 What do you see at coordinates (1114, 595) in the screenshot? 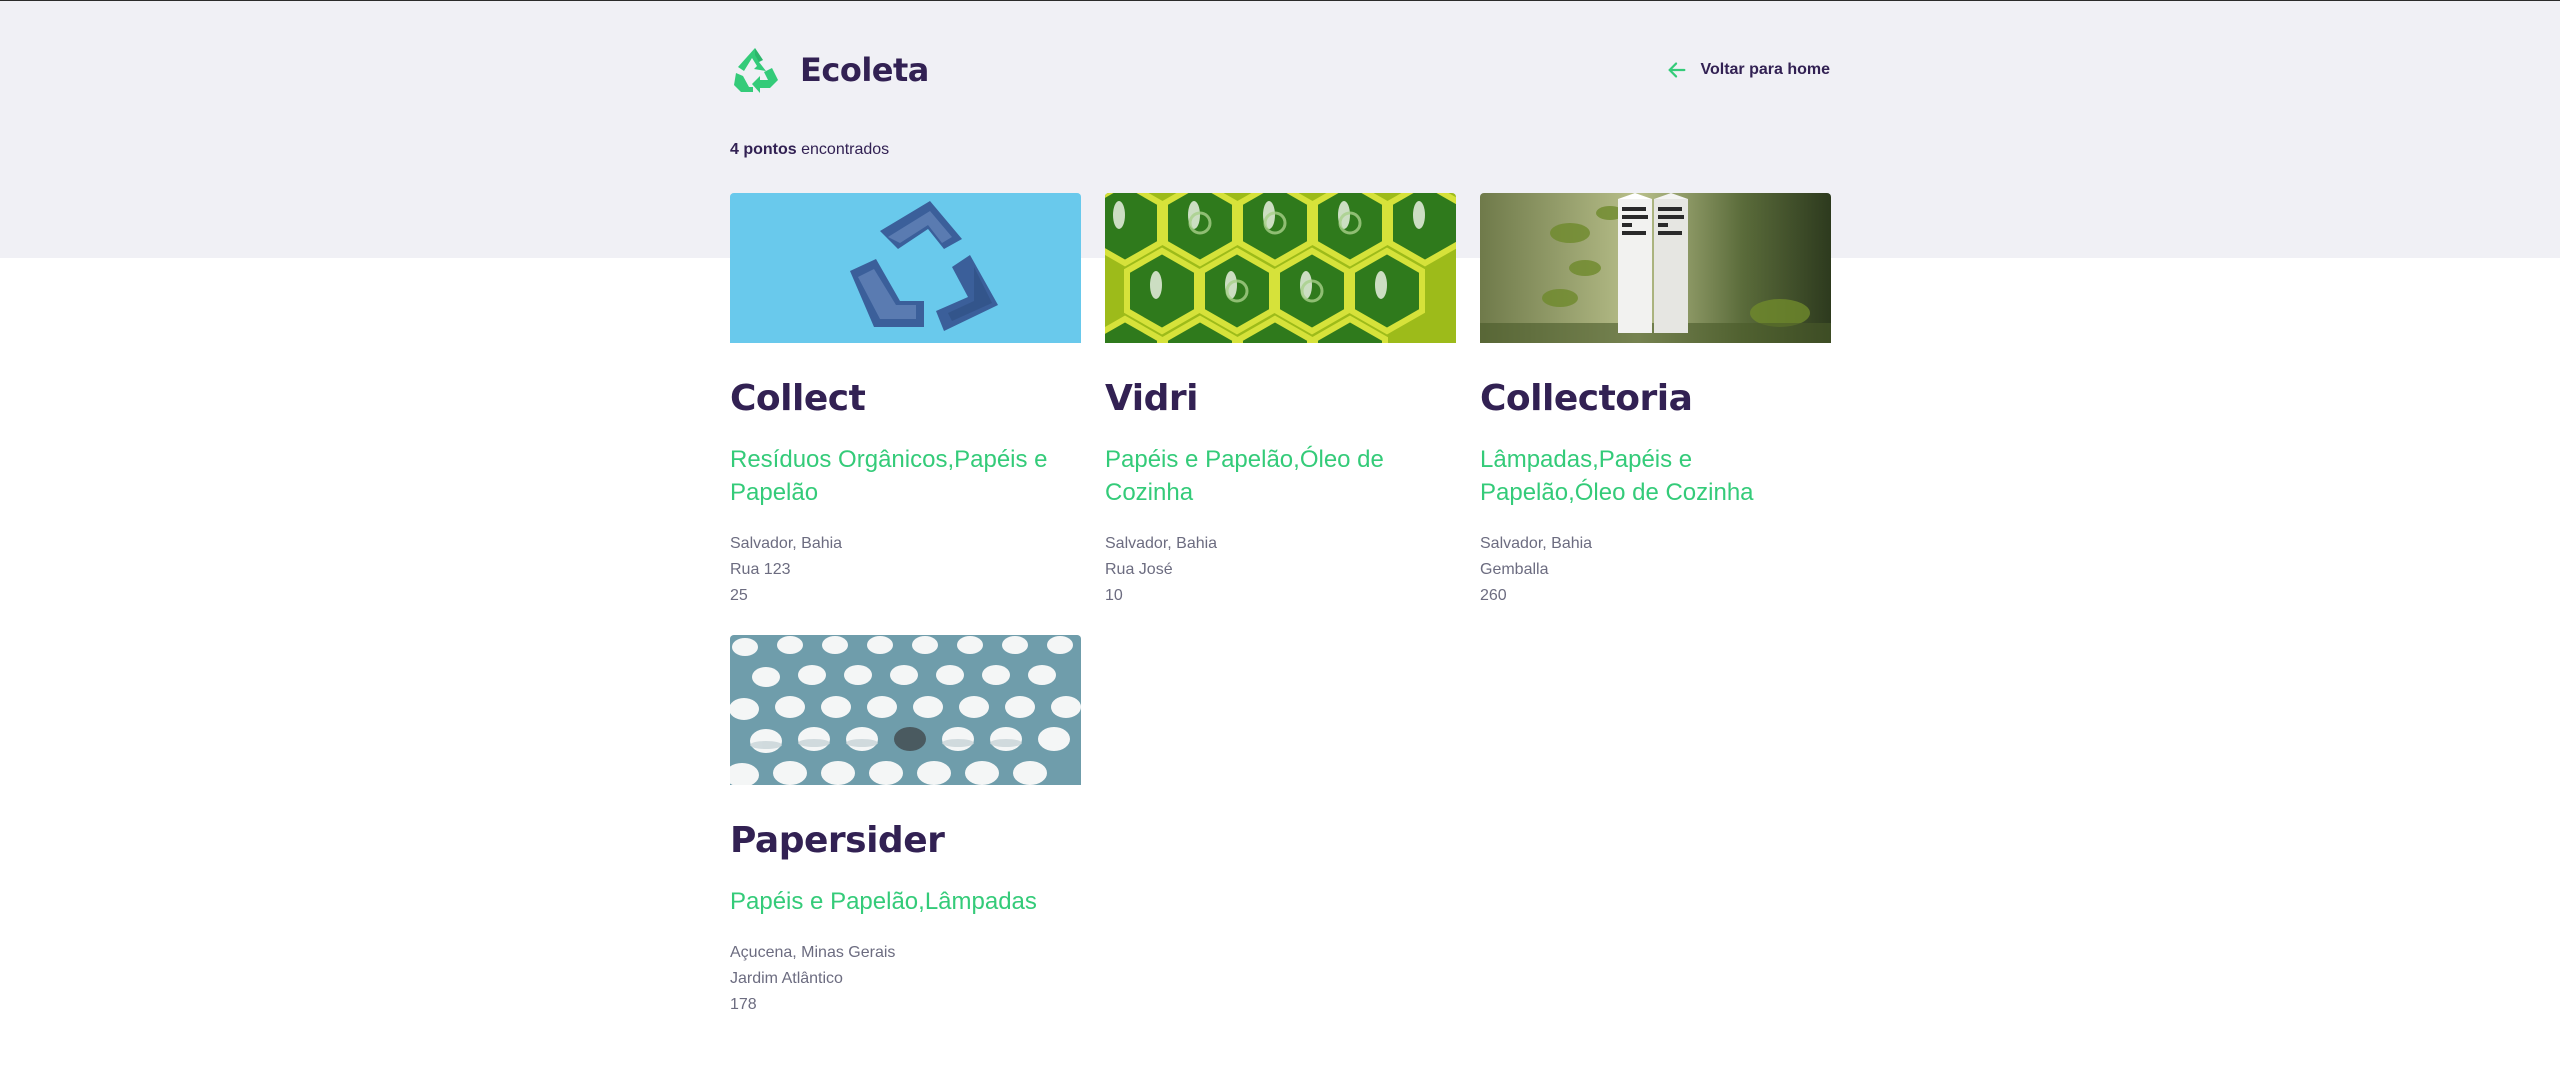
I see `point-number: 10` at bounding box center [1114, 595].